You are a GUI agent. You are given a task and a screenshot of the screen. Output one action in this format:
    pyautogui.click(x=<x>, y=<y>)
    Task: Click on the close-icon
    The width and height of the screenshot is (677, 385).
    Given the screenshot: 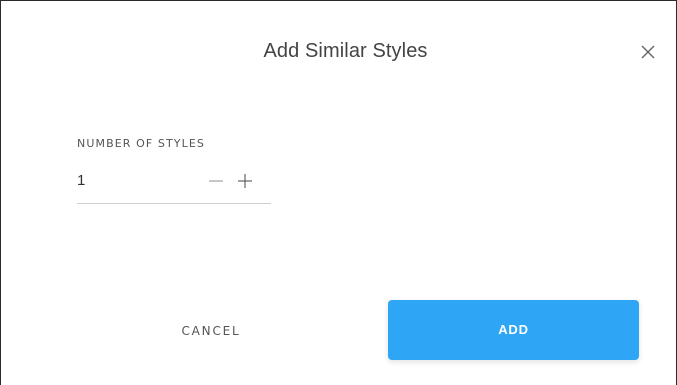 What is the action you would take?
    pyautogui.click(x=648, y=52)
    